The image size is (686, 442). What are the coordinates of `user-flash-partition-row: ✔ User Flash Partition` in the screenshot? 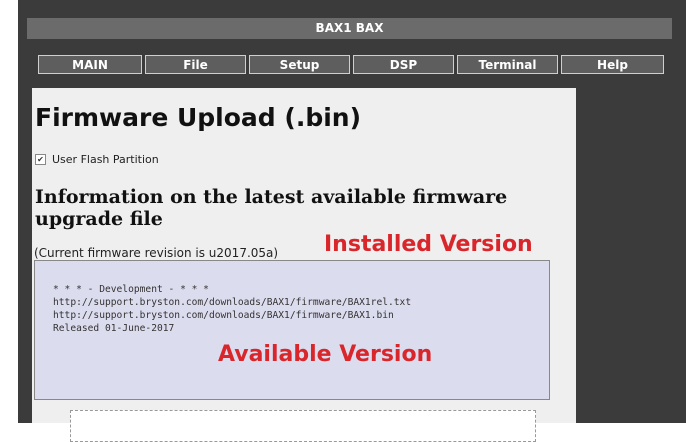 It's located at (97, 159).